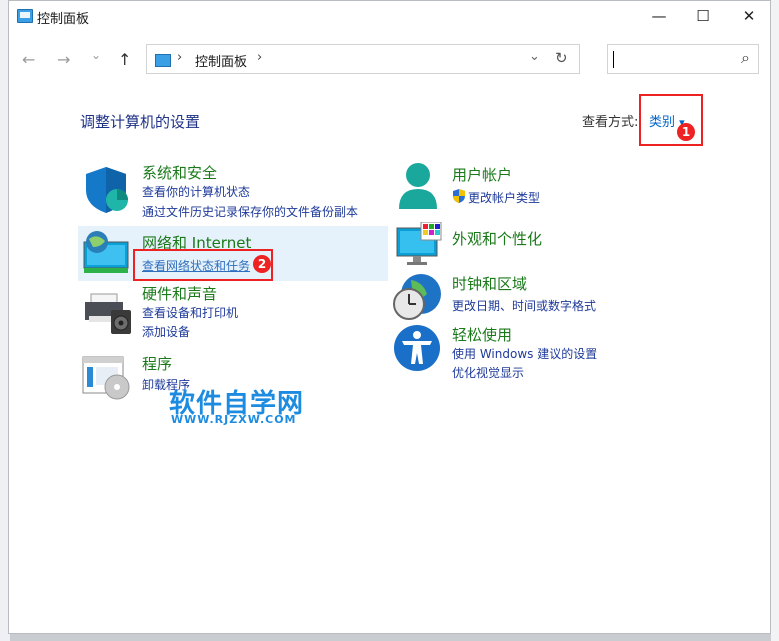  I want to click on recent-locations-chevron-icon: ⌄, so click(96, 55).